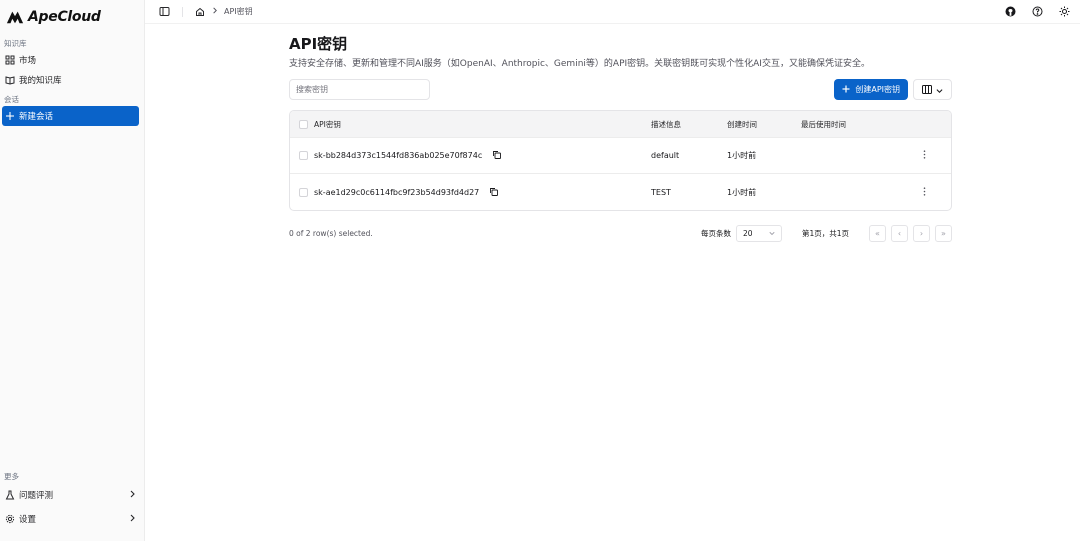 Image resolution: width=1080 pixels, height=541 pixels. What do you see at coordinates (70, 495) in the screenshot?
I see `sidebar-item-evaluation: 问题评测` at bounding box center [70, 495].